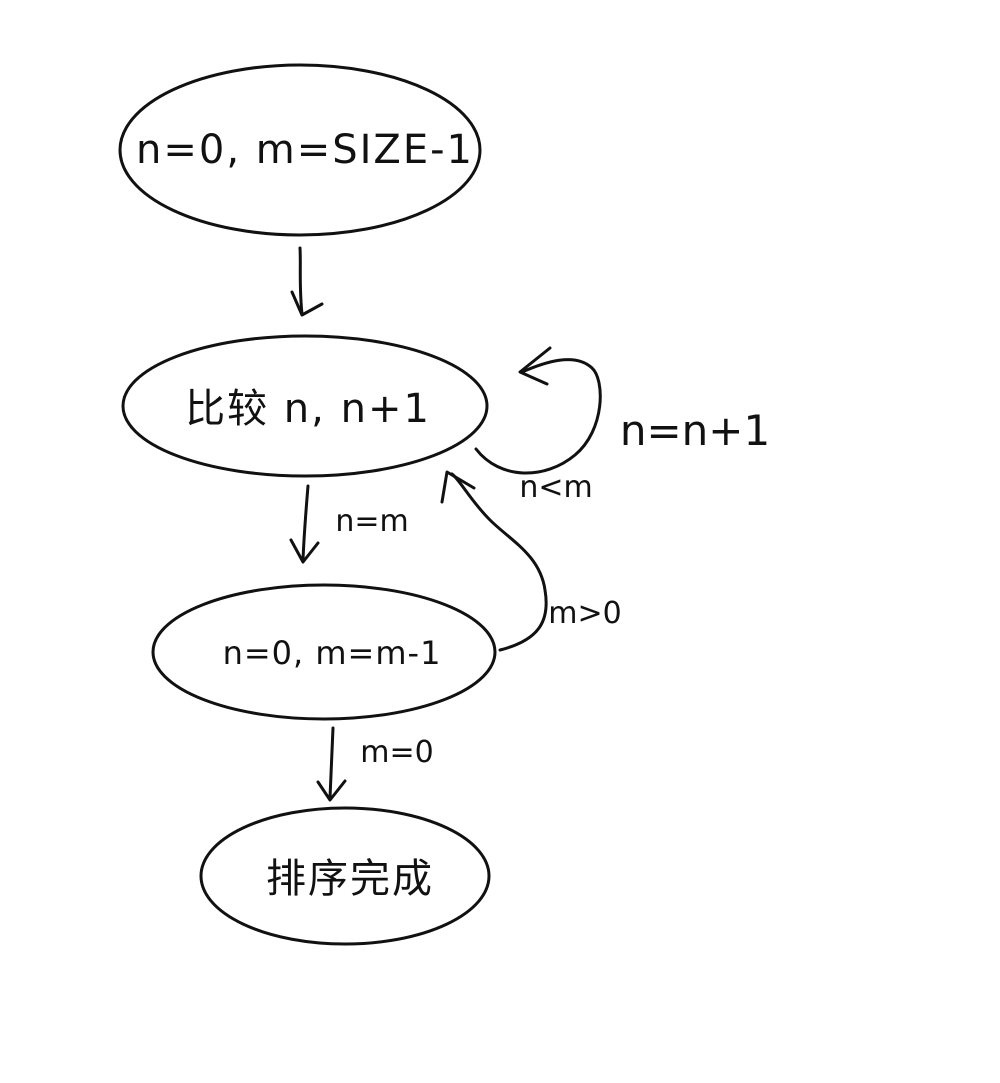 The image size is (1000, 1083). I want to click on edge-init-to-compare-arrowhead, so click(307, 303).